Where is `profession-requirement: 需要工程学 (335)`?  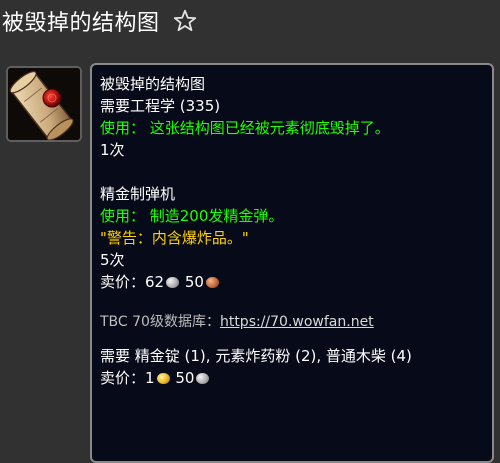 profession-requirement: 需要工程学 (335) is located at coordinates (160, 106).